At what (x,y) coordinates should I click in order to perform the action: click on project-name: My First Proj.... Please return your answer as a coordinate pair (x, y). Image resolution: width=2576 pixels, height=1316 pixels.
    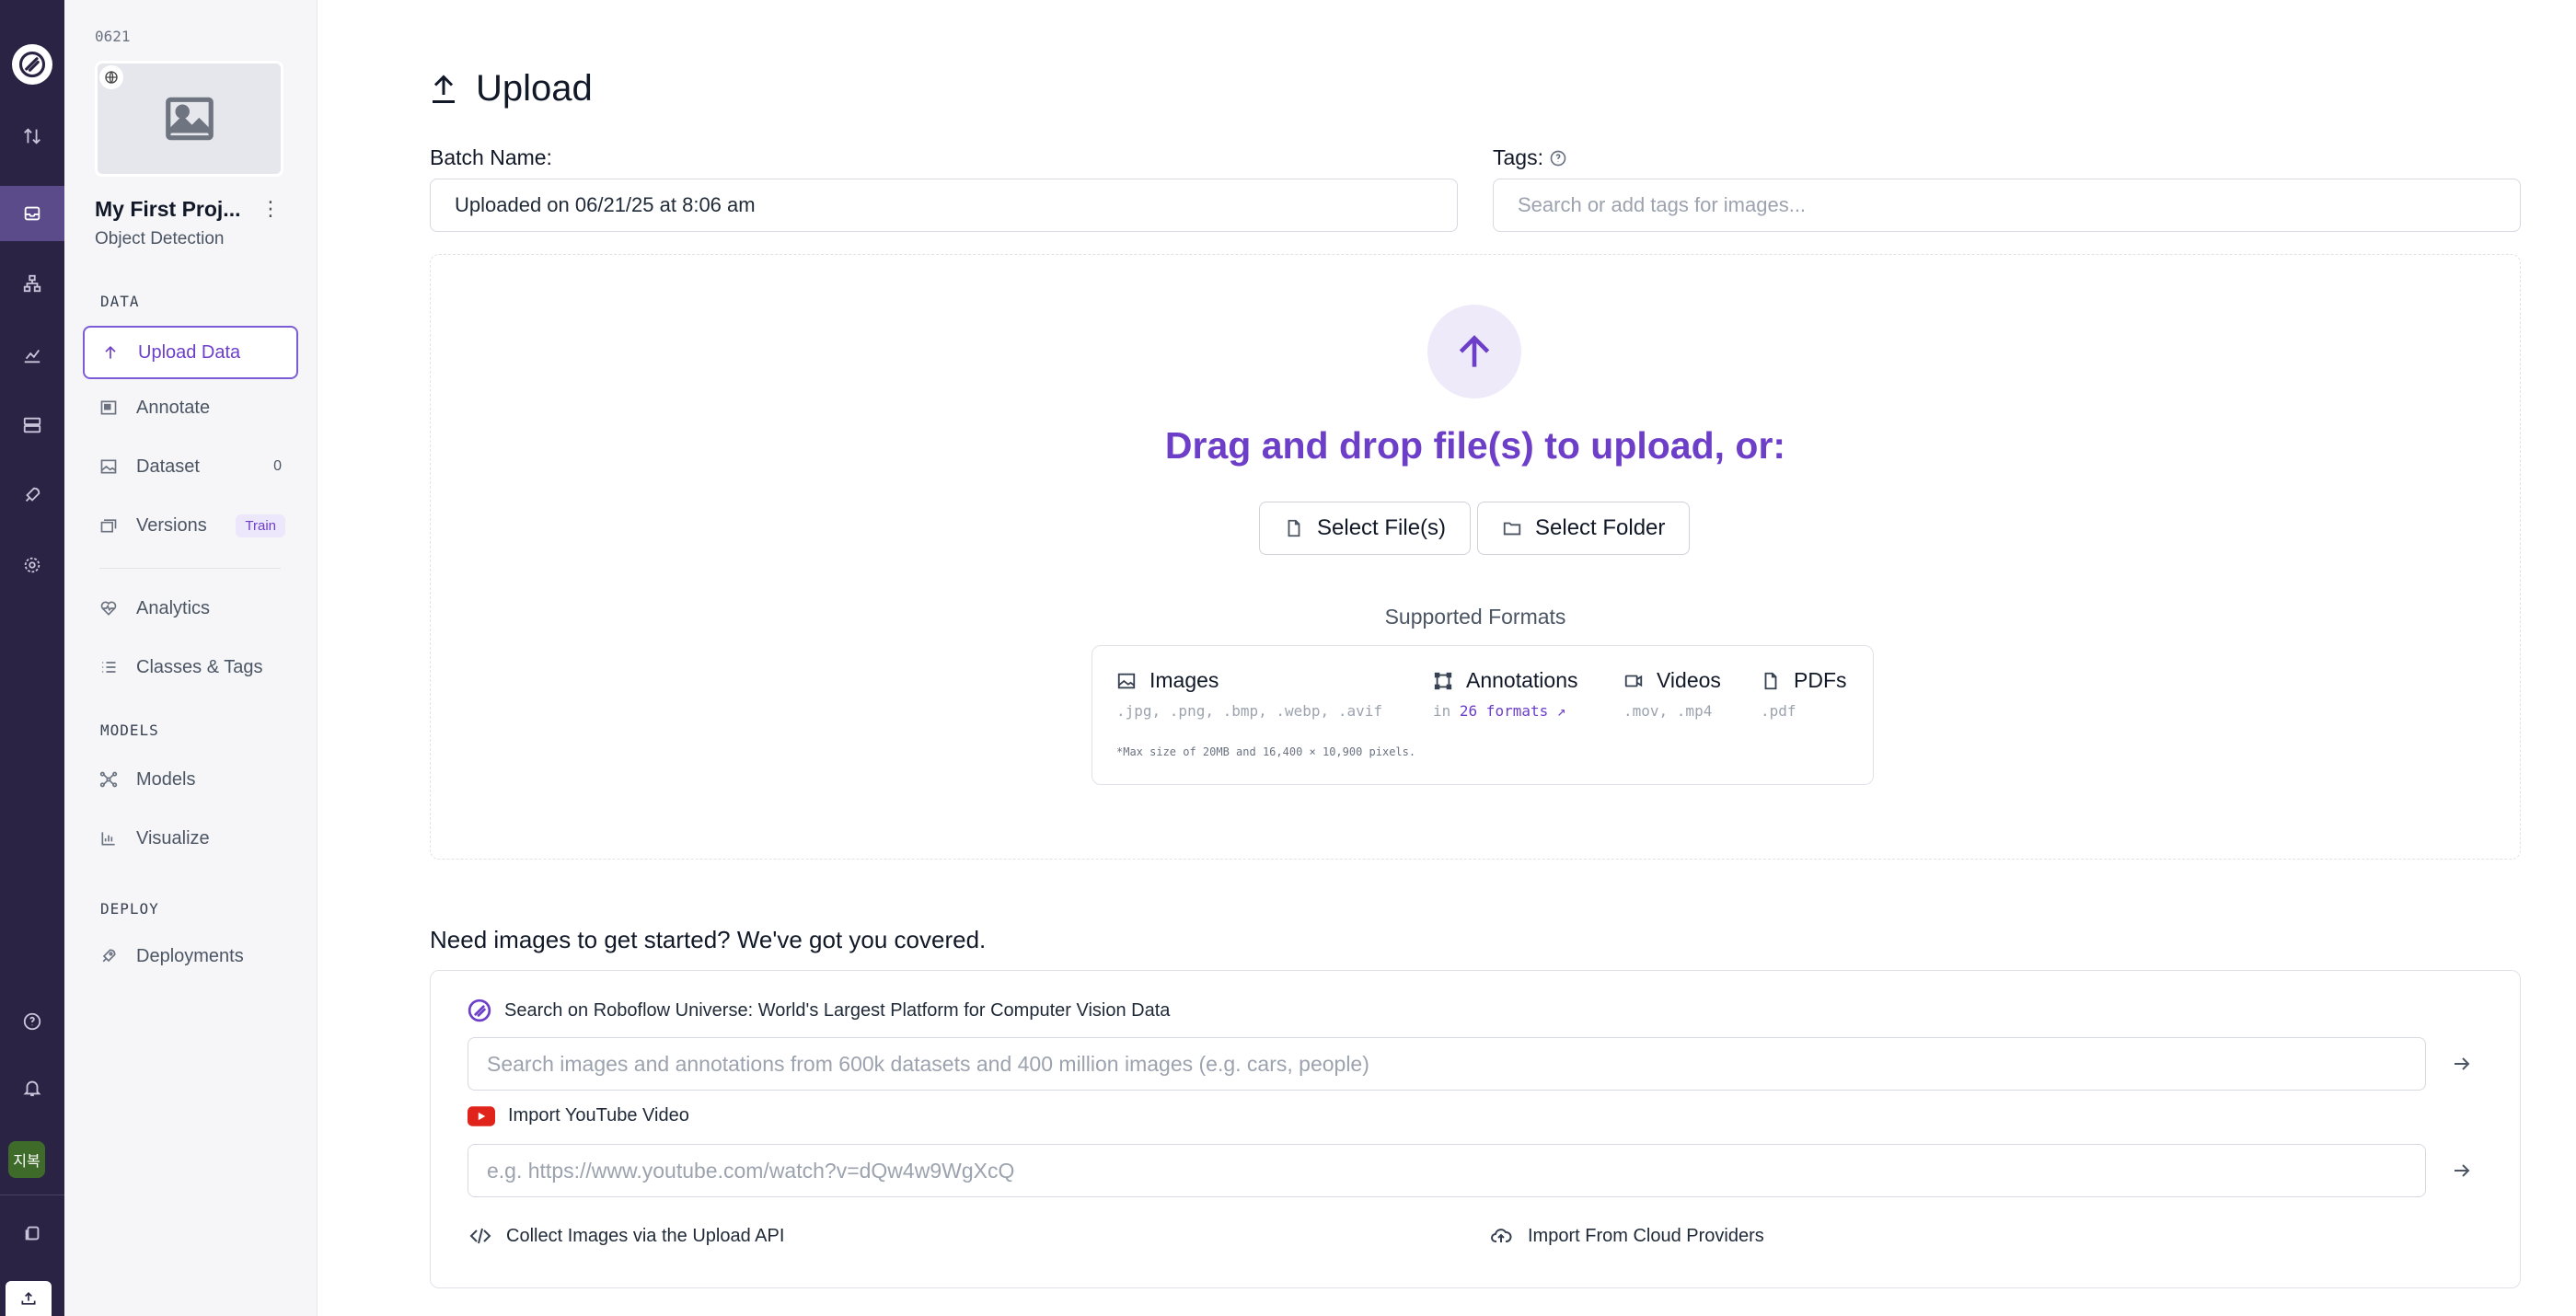
    Looking at the image, I should click on (167, 209).